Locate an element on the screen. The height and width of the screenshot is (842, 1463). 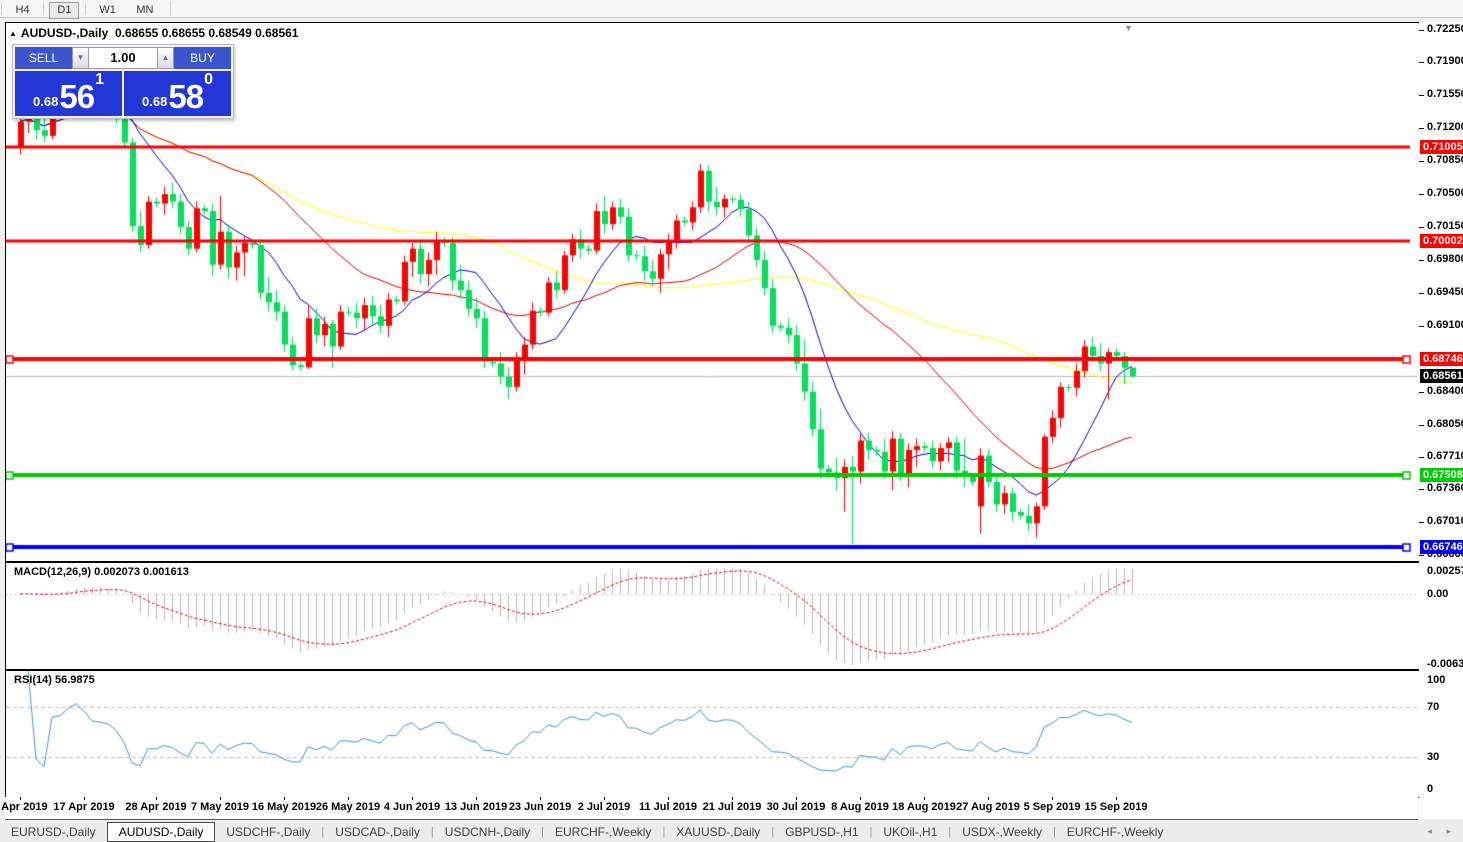
buy-price-panel: 0.68 58 0 is located at coordinates (177, 93).